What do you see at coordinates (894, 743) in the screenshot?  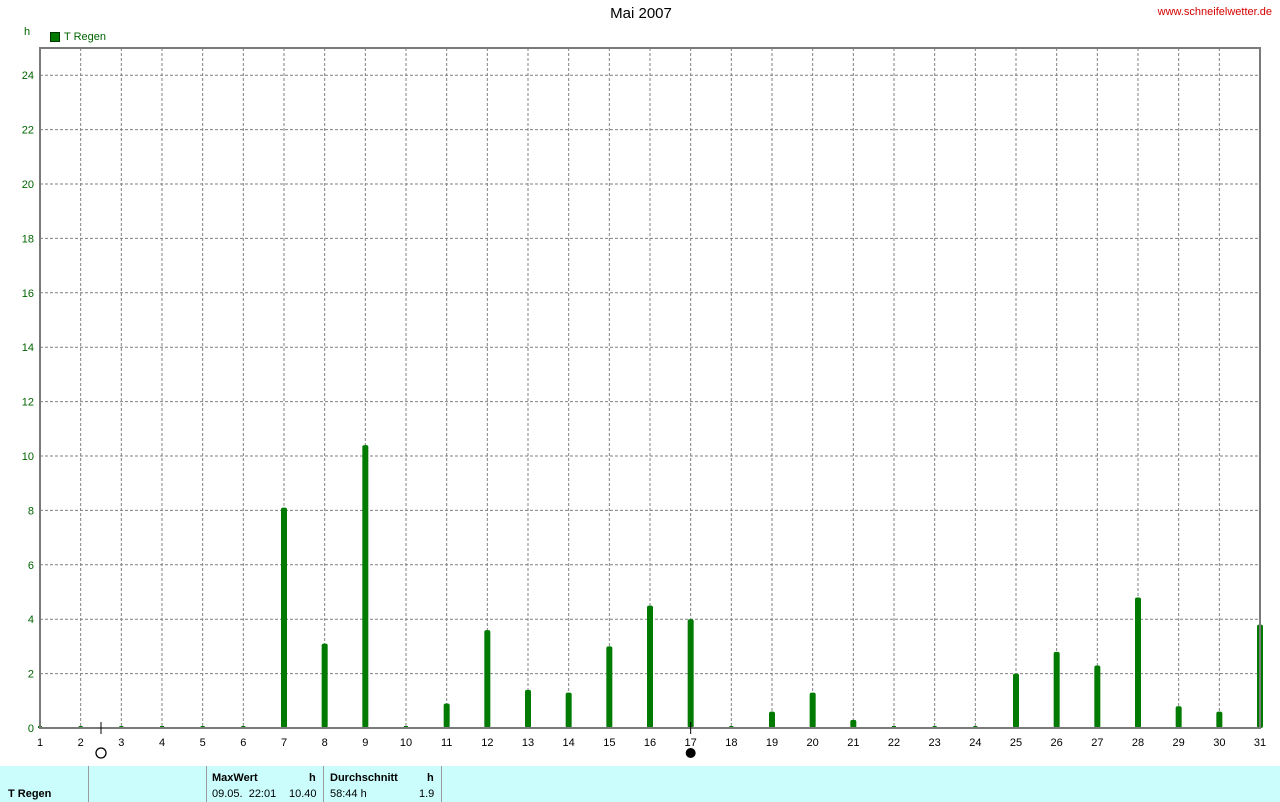 I see `x-tick-label: 22` at bounding box center [894, 743].